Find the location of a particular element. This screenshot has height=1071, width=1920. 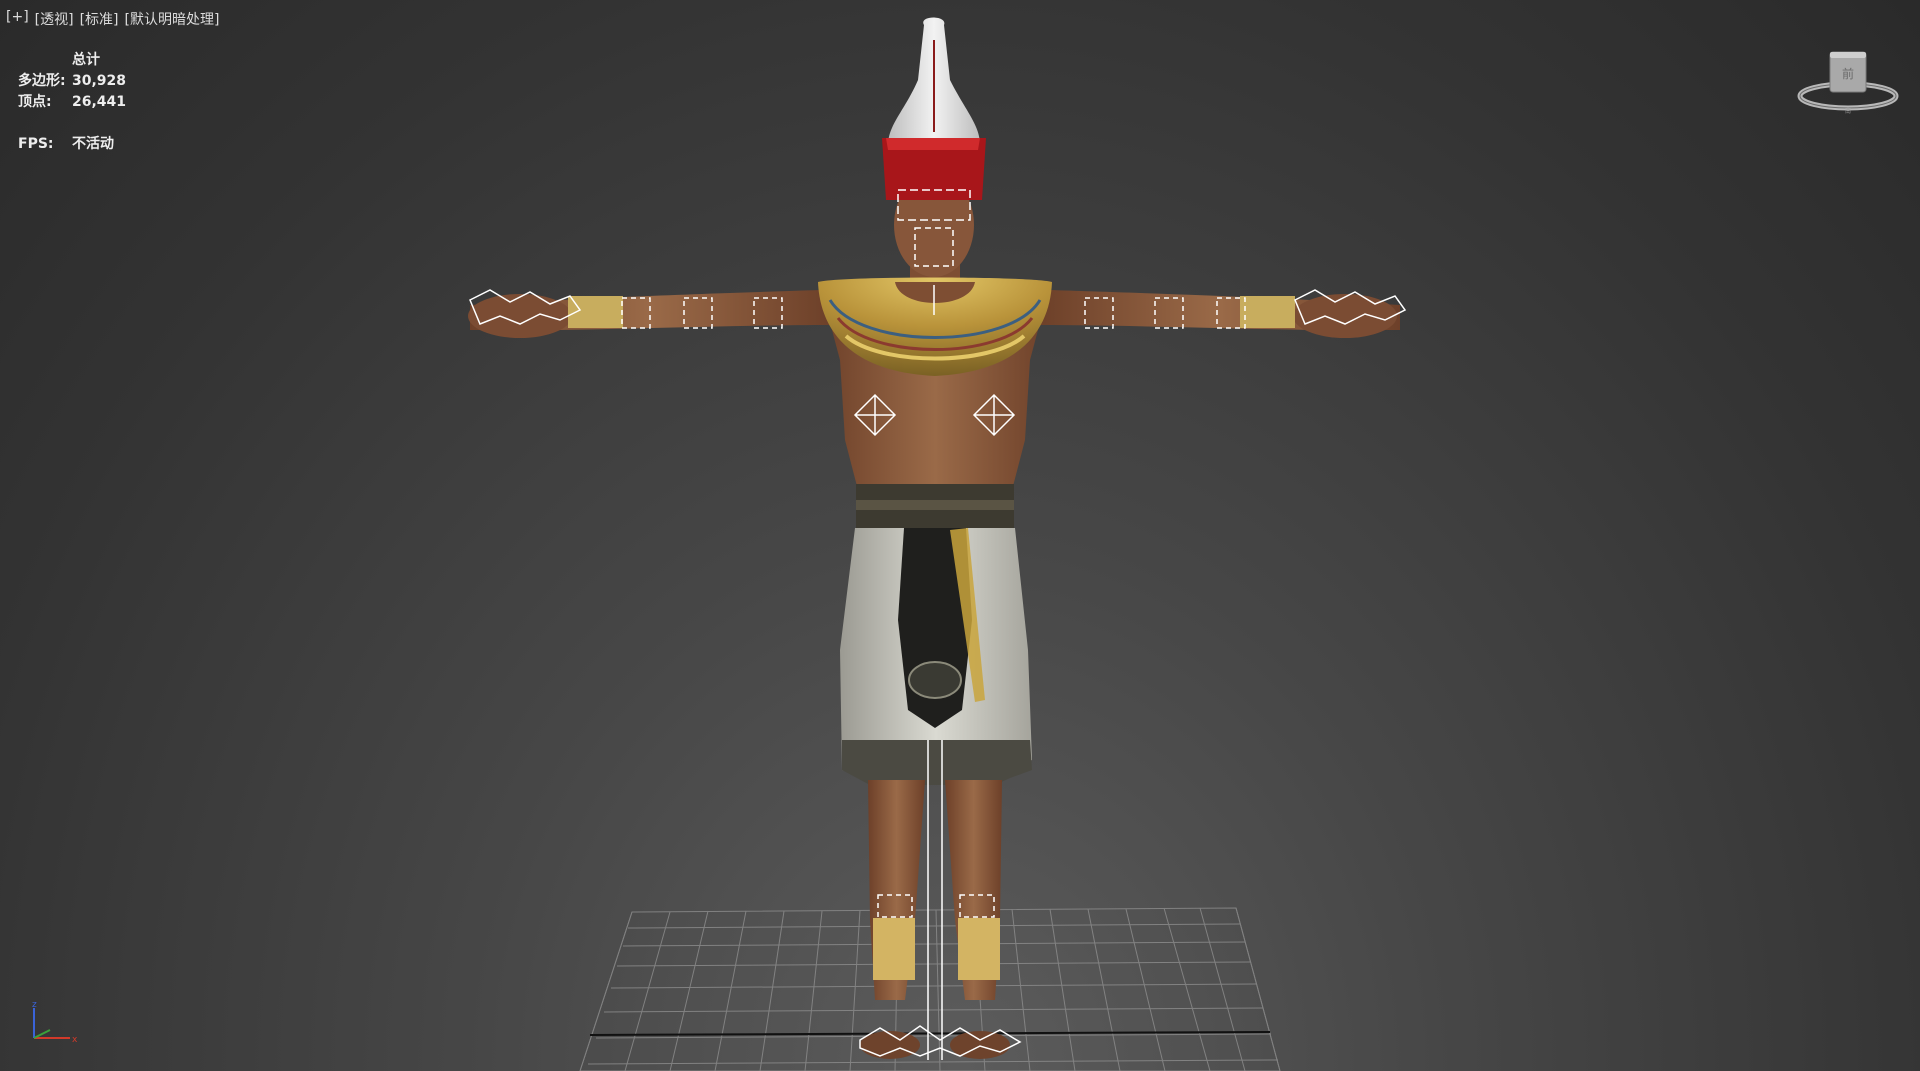

polygons-value: 30,928 is located at coordinates (99, 81).